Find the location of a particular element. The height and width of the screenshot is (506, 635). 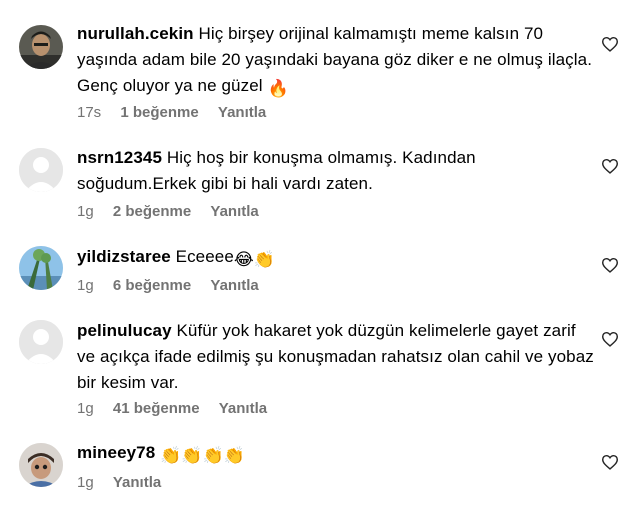

comment-username: mineey78 is located at coordinates (116, 452).